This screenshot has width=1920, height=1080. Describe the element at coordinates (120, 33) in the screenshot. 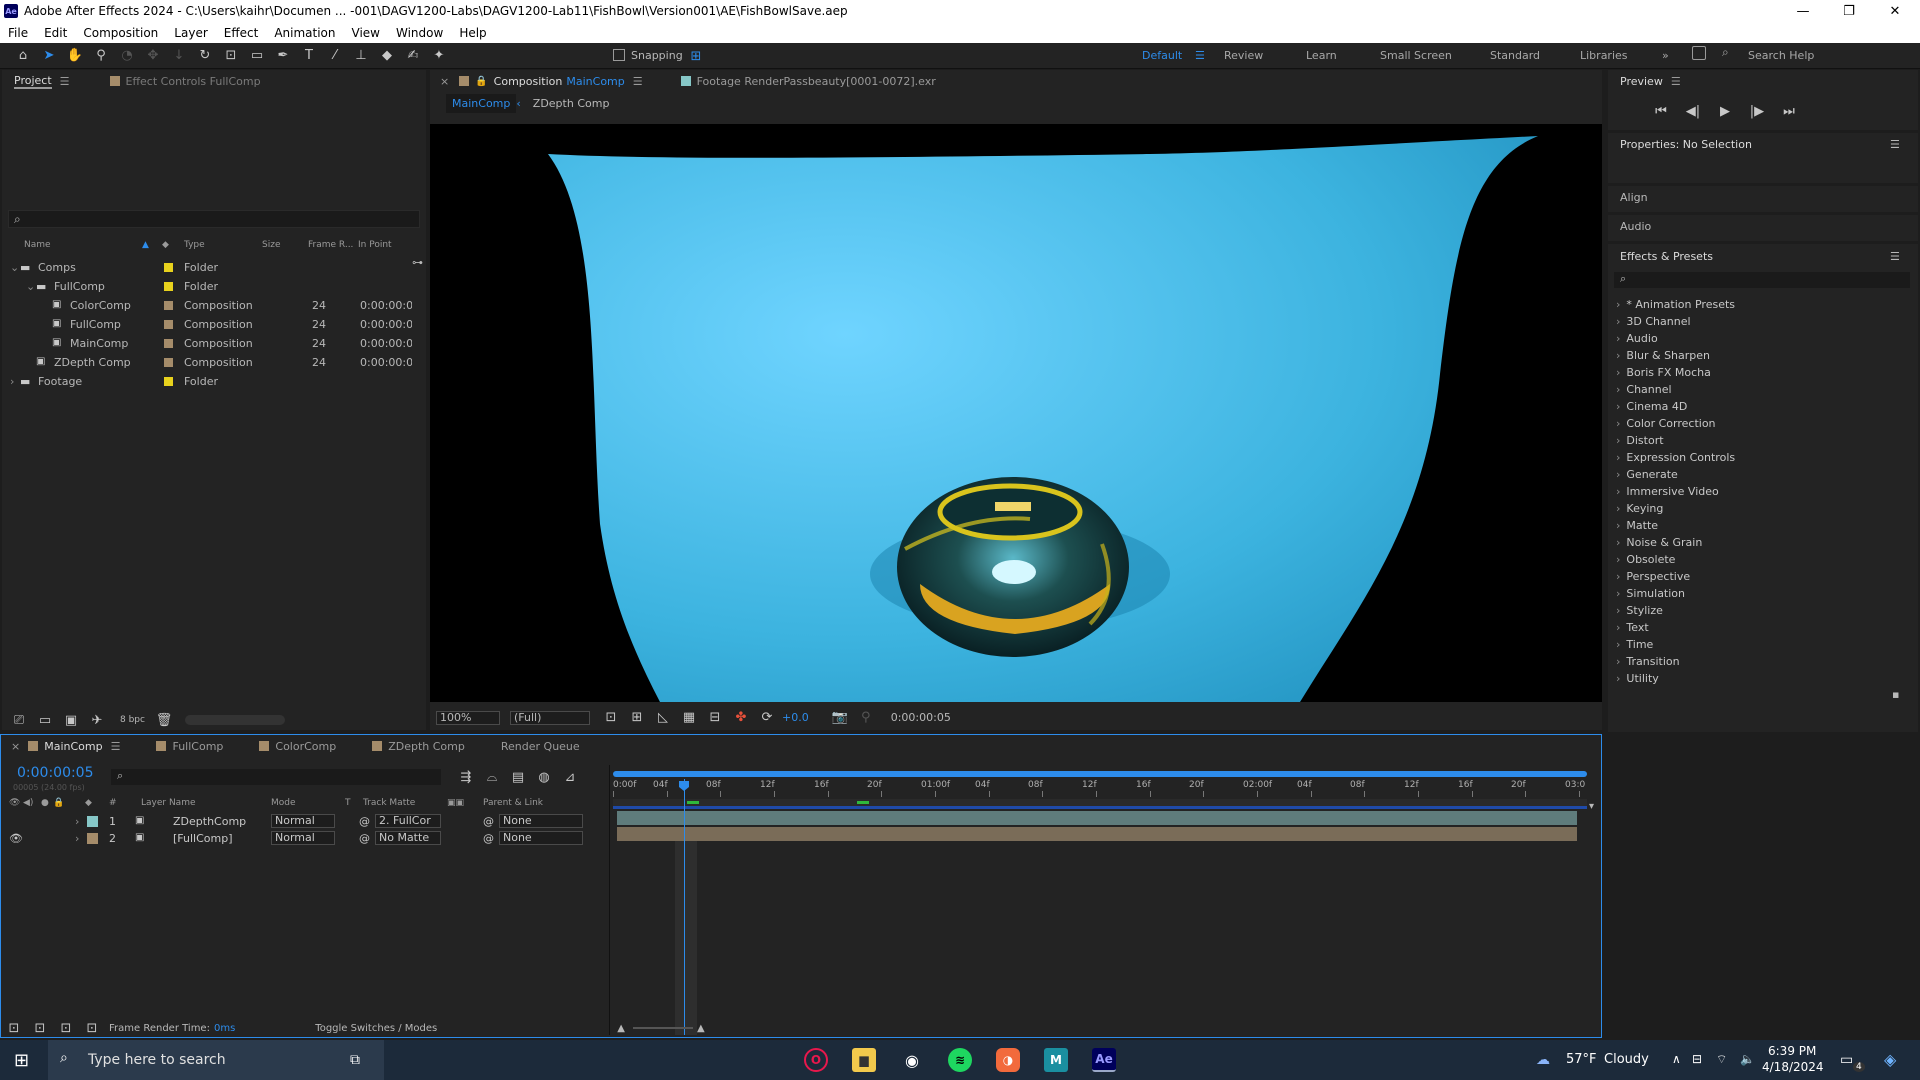

I see `menu-composition: Composition` at that location.